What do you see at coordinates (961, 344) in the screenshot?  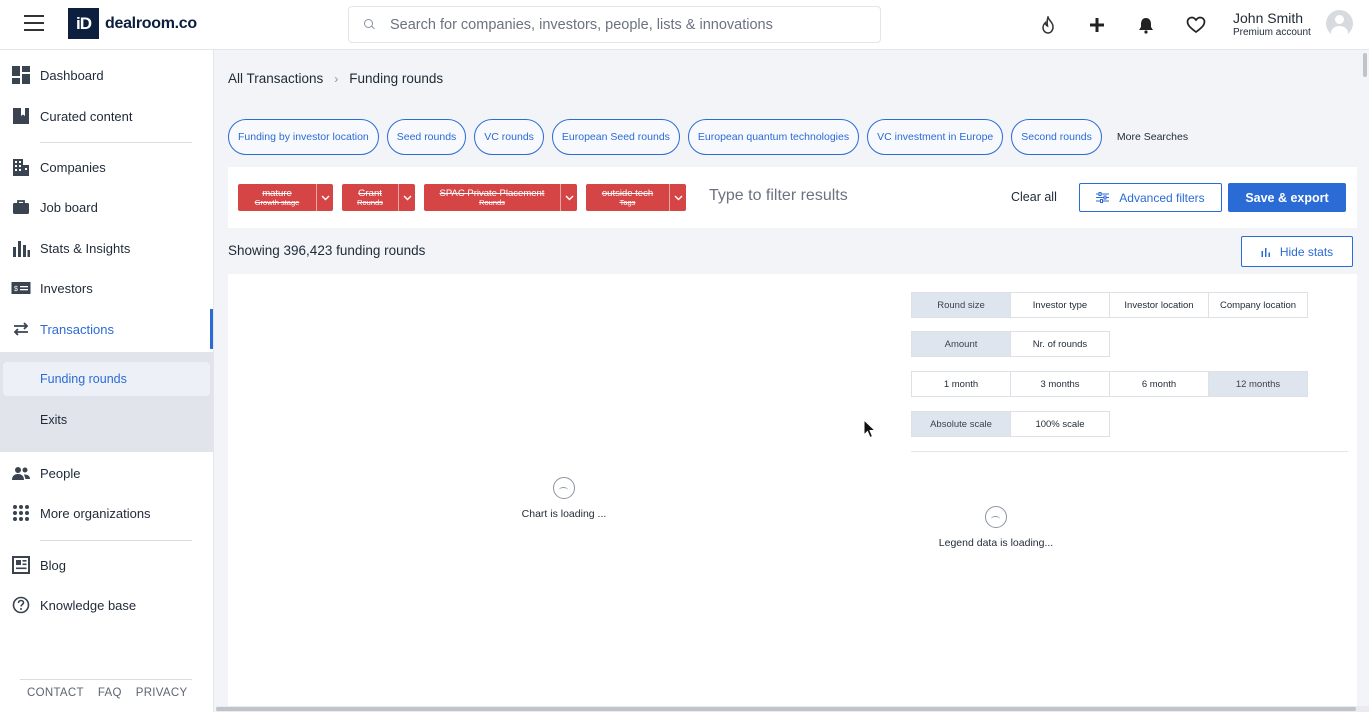 I see `seg-amount: Amount` at bounding box center [961, 344].